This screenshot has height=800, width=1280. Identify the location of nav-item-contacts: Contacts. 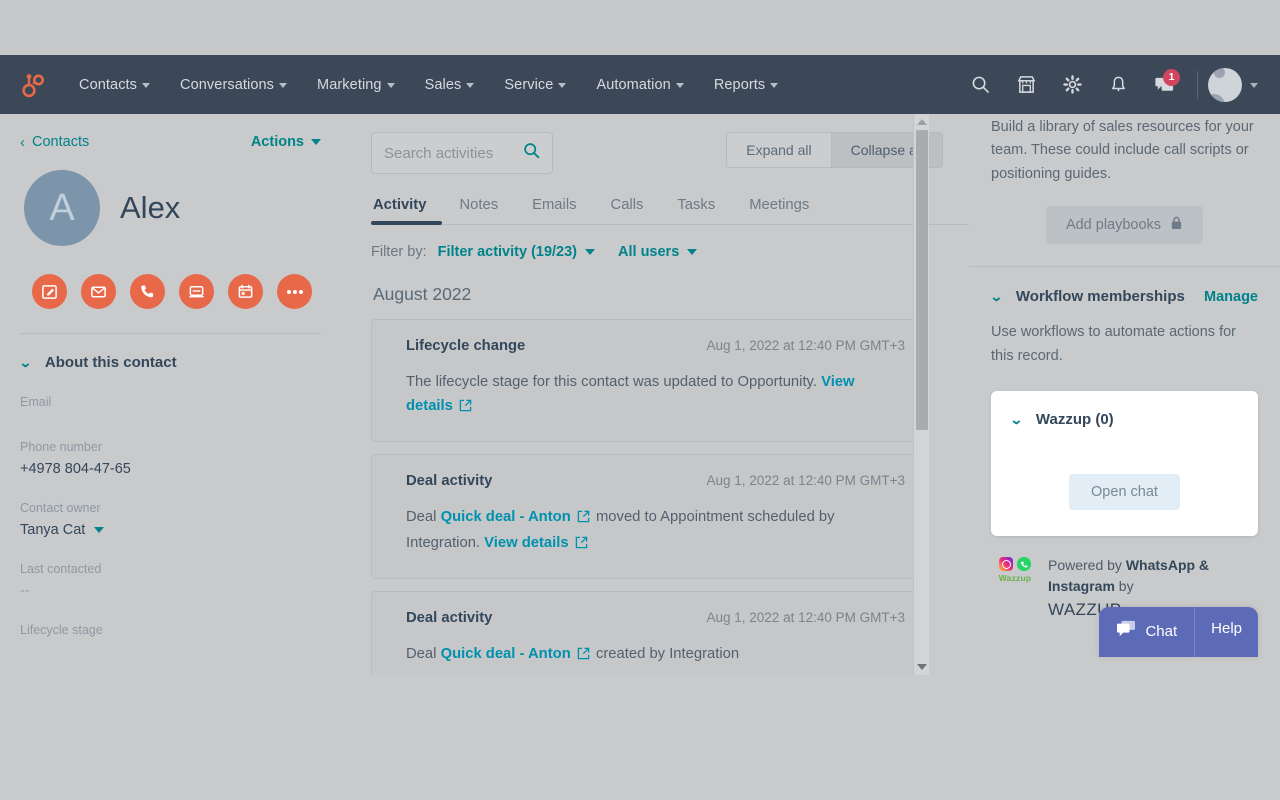
(114, 85).